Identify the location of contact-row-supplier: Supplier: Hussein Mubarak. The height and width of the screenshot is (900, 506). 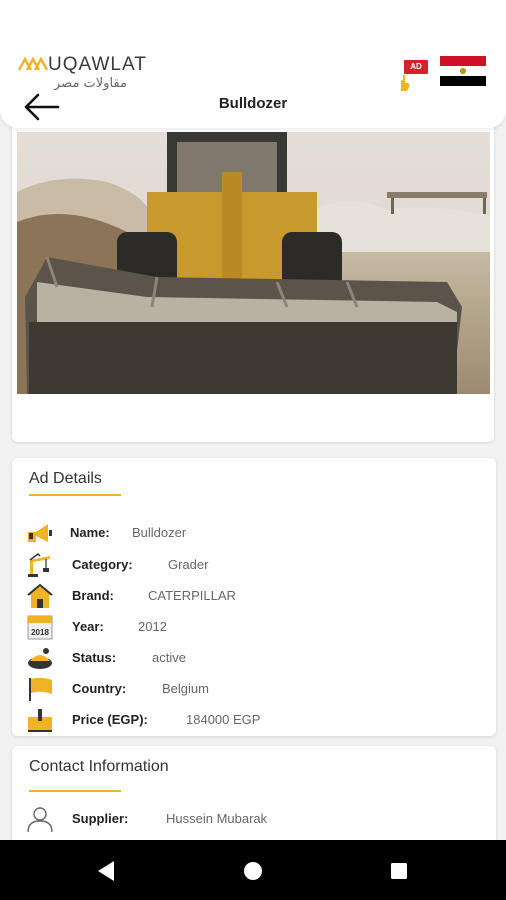
(256, 819).